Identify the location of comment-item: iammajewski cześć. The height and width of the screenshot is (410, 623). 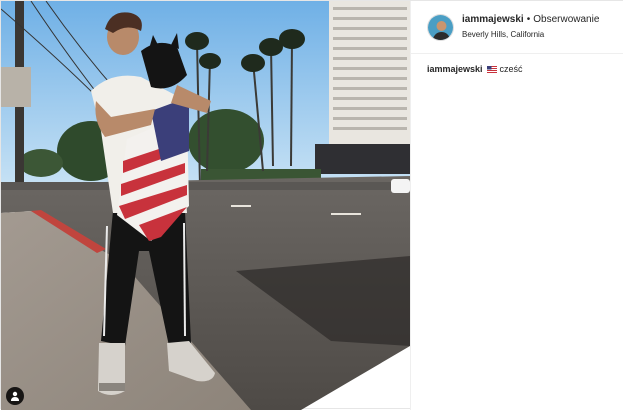
(517, 69).